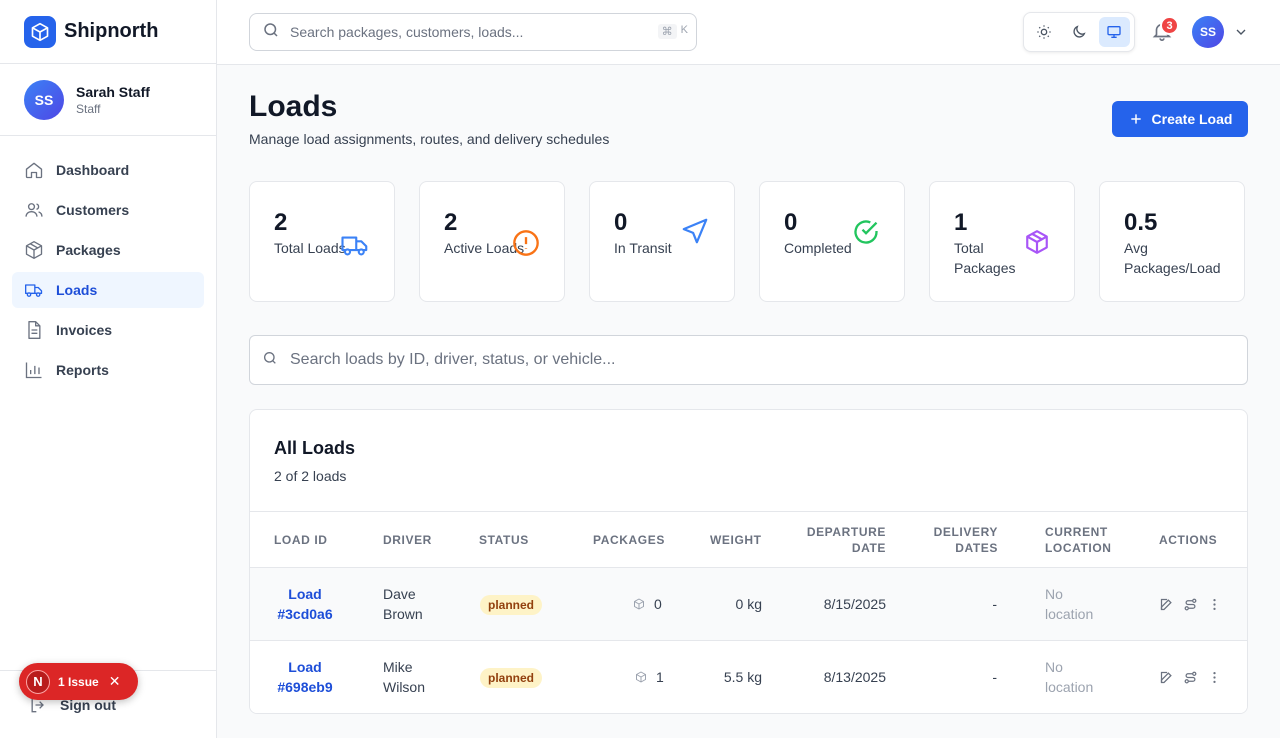 The image size is (1280, 738). What do you see at coordinates (403, 604) in the screenshot?
I see `driver-cell: Dave Brown` at bounding box center [403, 604].